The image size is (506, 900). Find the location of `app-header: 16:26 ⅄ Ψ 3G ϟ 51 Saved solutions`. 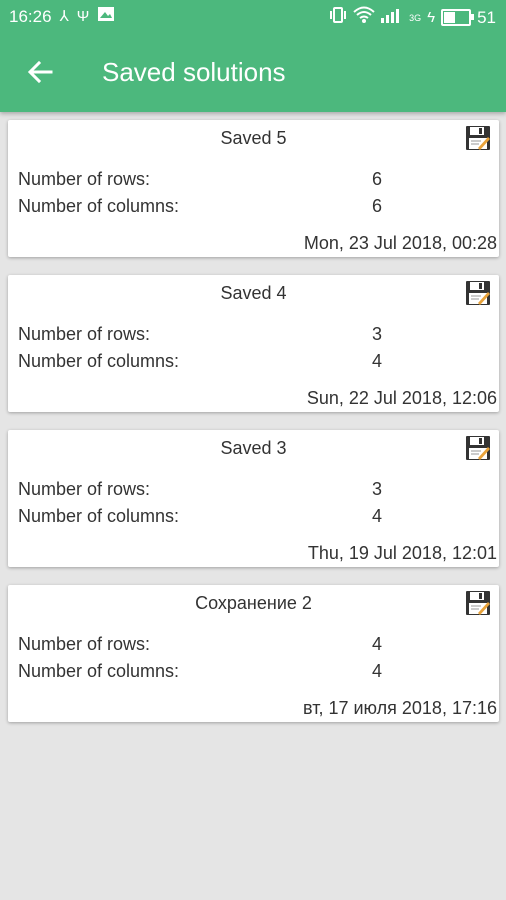

app-header: 16:26 ⅄ Ψ 3G ϟ 51 Saved solutions is located at coordinates (253, 56).